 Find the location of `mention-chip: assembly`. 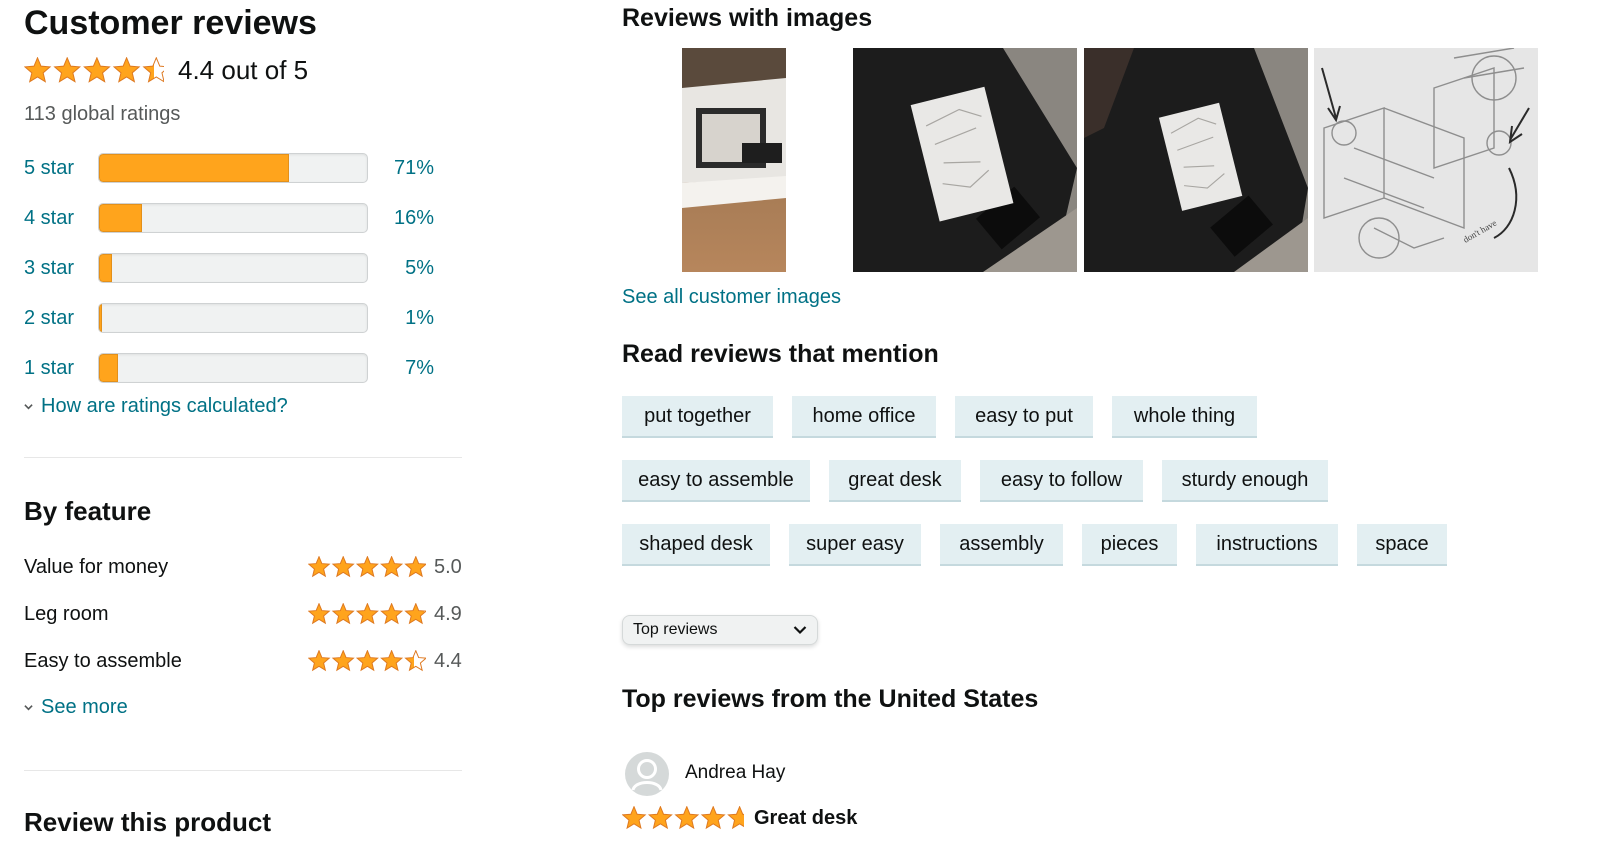

mention-chip: assembly is located at coordinates (1001, 545).